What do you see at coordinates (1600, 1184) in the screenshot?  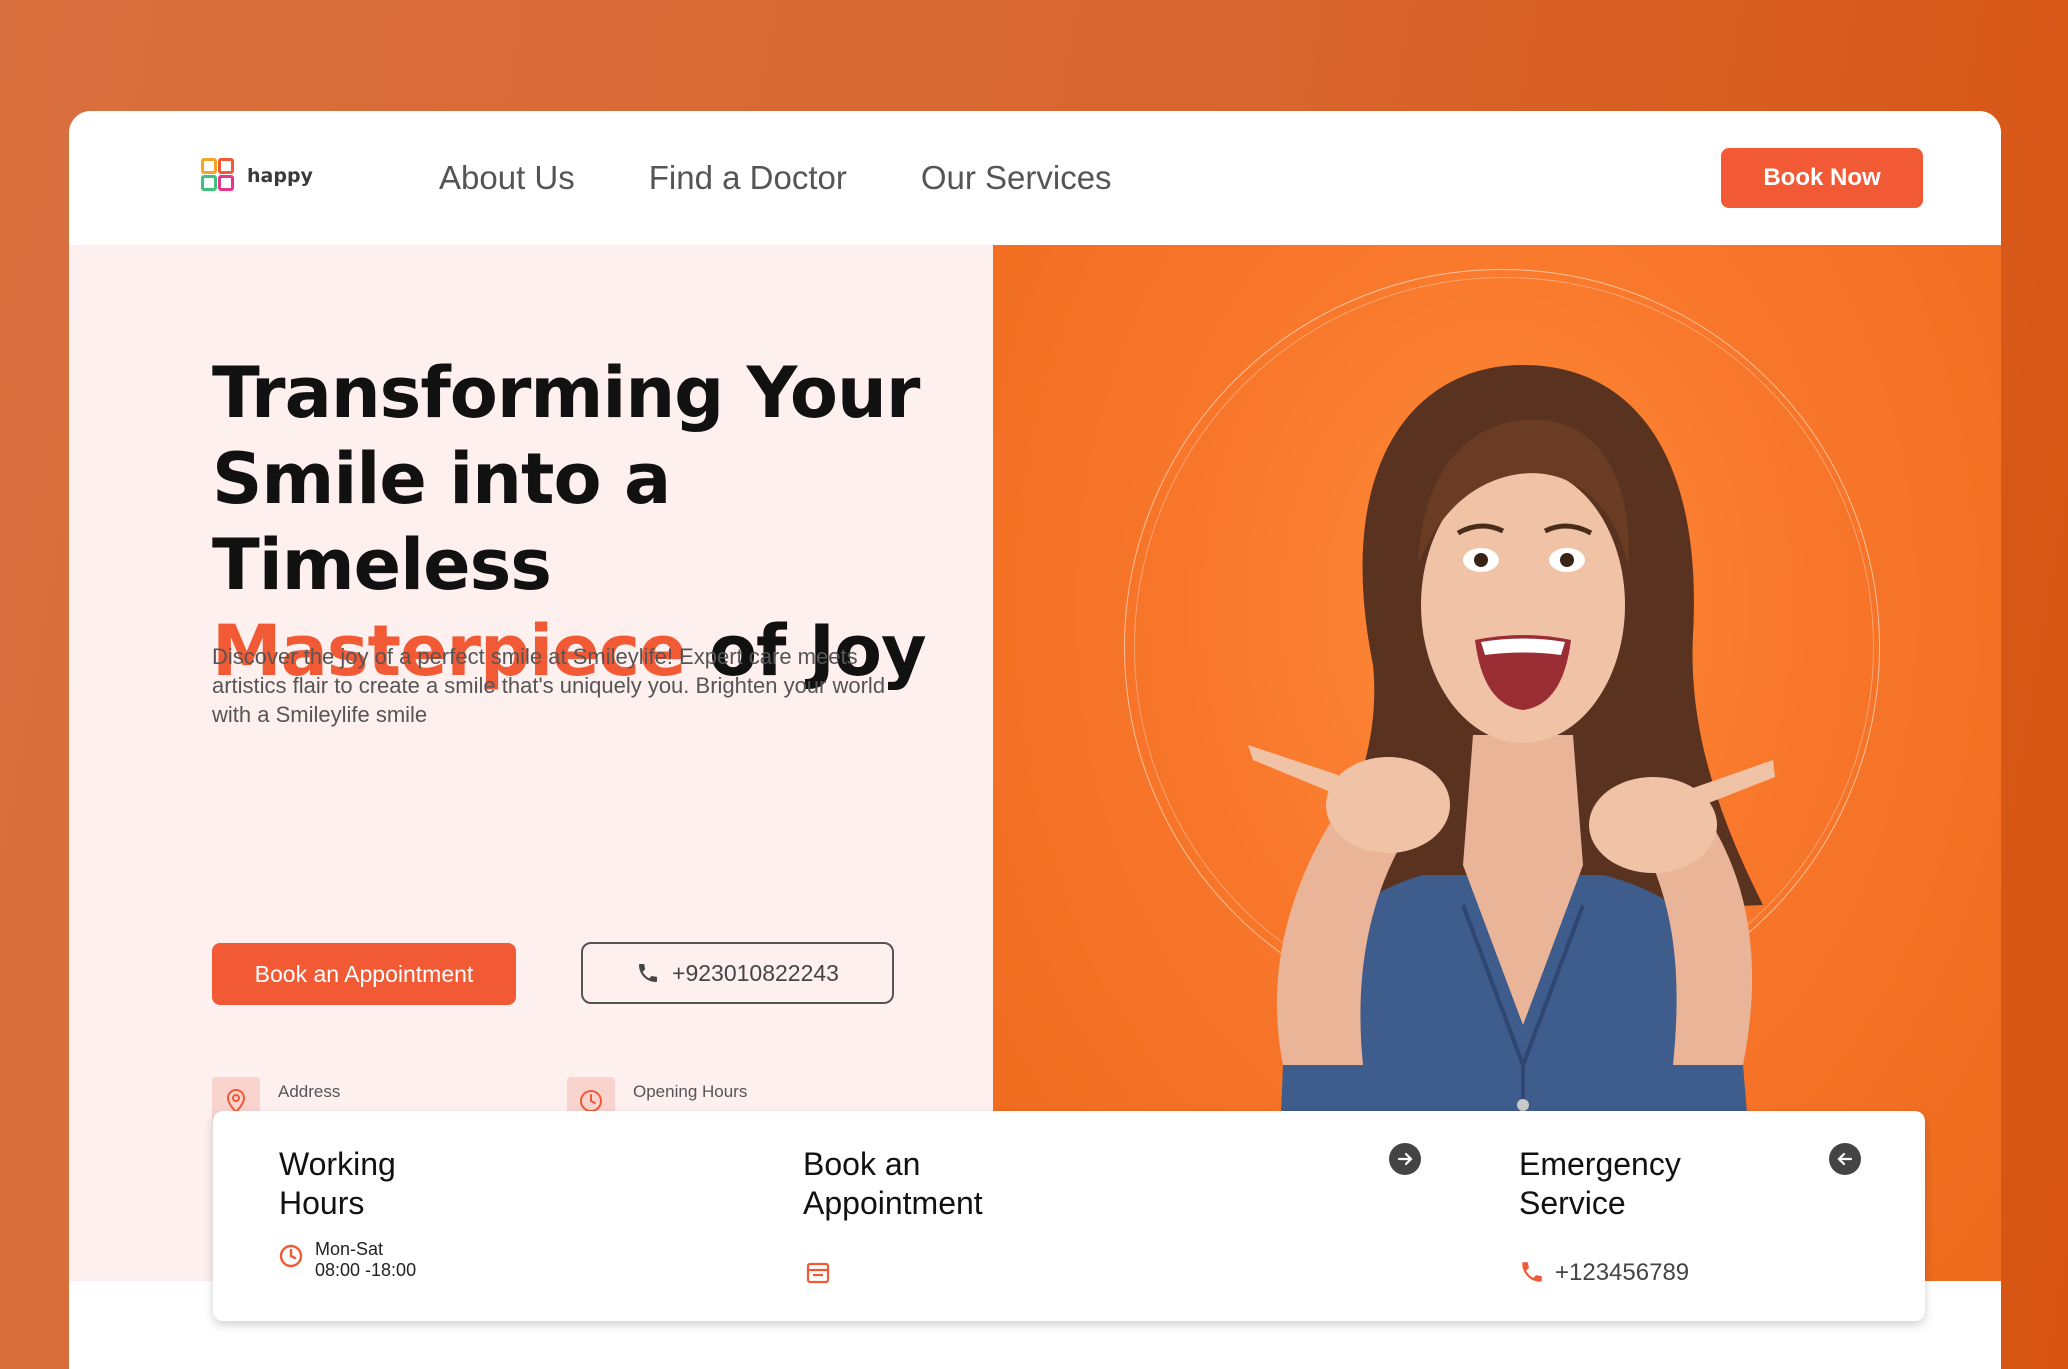 I see `emergency-service-title: Emergency Service` at bounding box center [1600, 1184].